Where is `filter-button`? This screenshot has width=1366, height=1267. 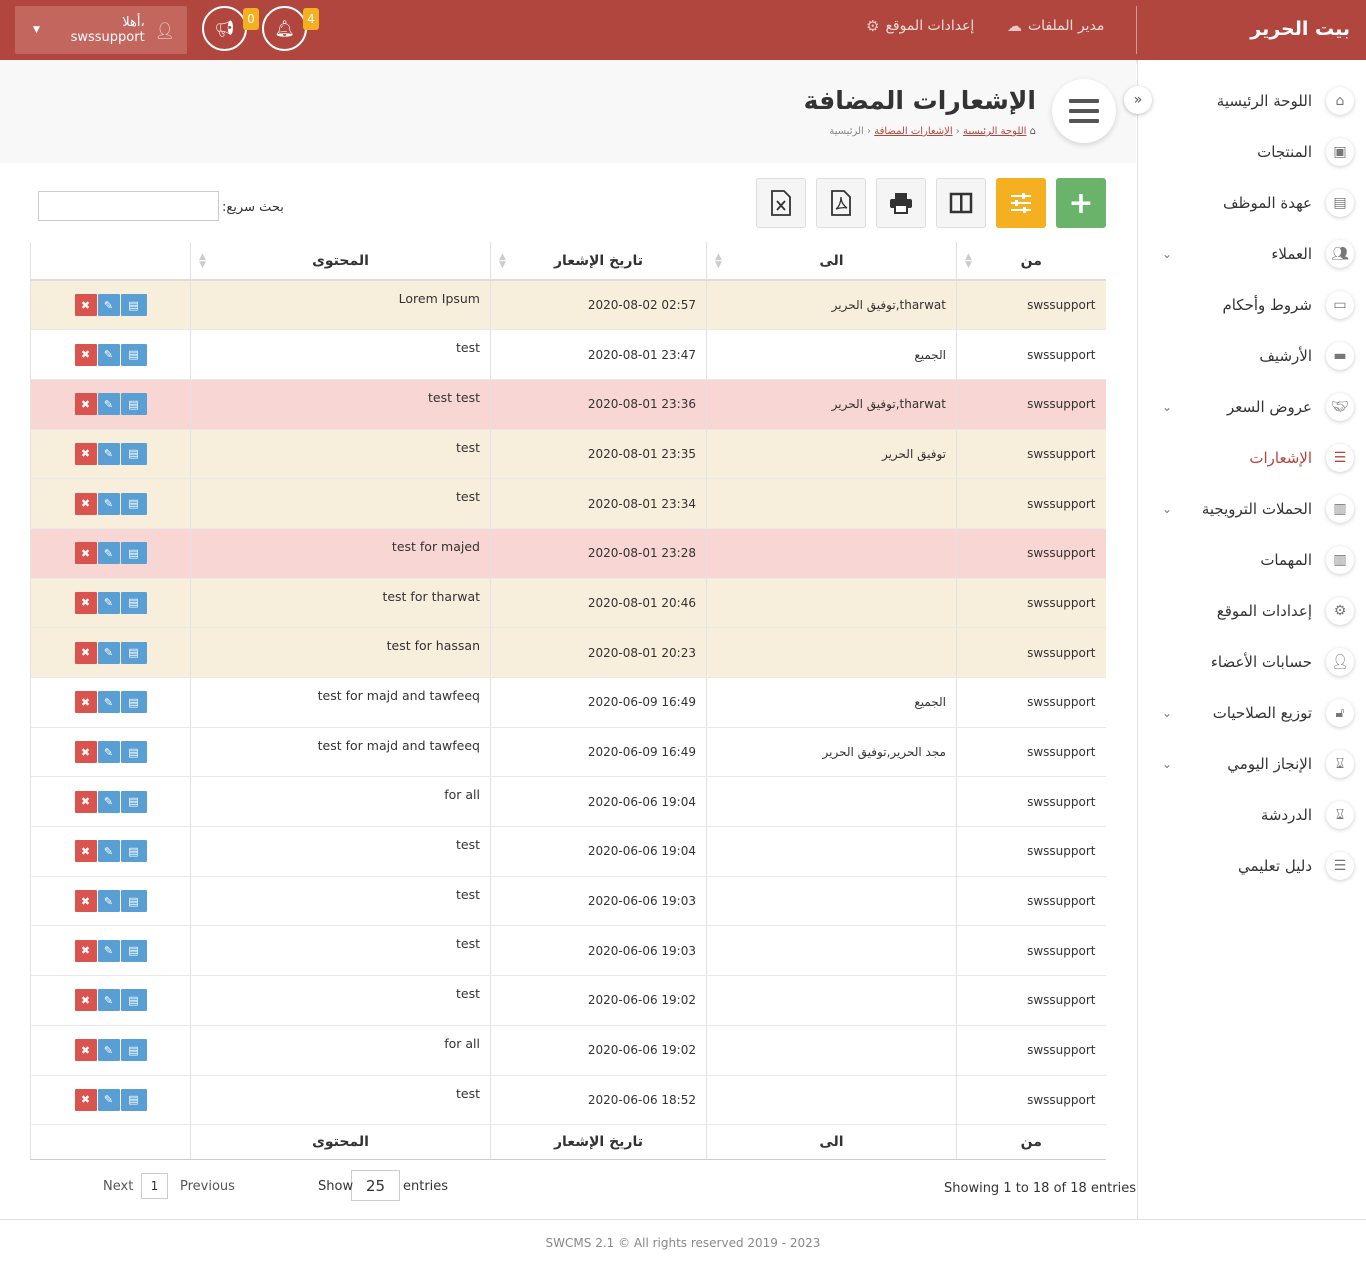 filter-button is located at coordinates (1021, 203).